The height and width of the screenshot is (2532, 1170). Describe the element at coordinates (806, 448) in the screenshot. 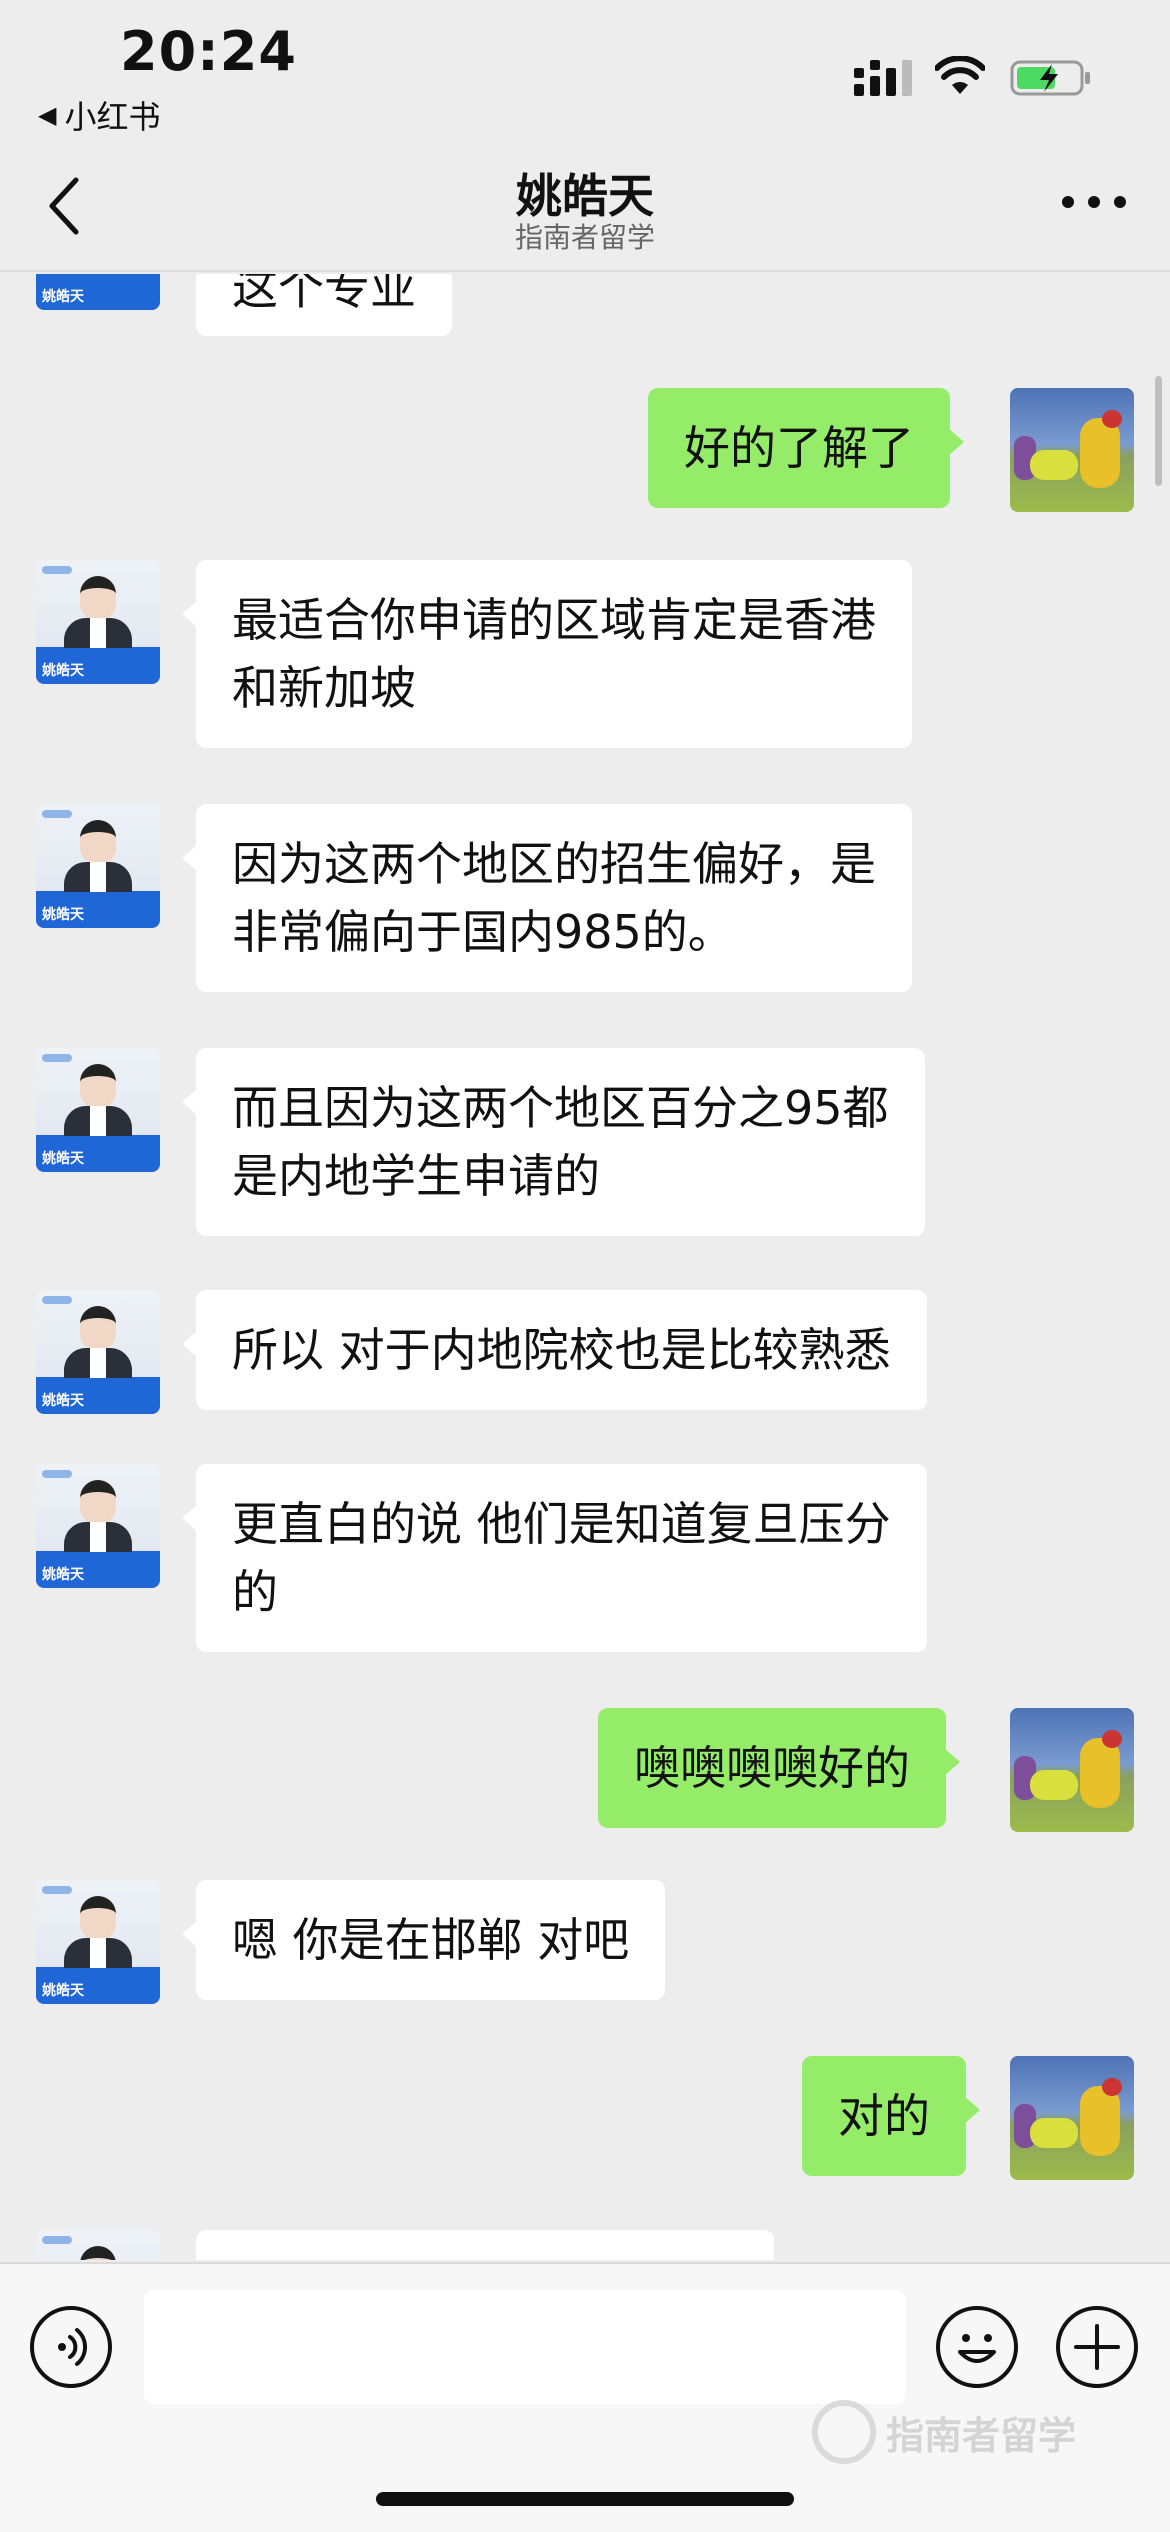

I see `message-bubble-outgoing: 好的了解了` at that location.